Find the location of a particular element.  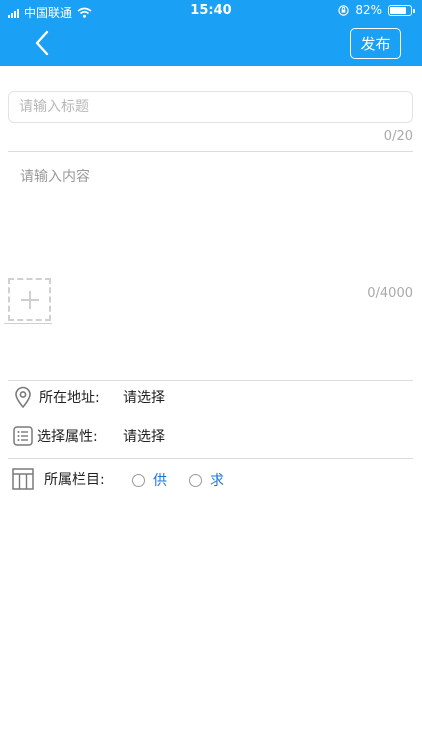

list-icon is located at coordinates (23, 436).